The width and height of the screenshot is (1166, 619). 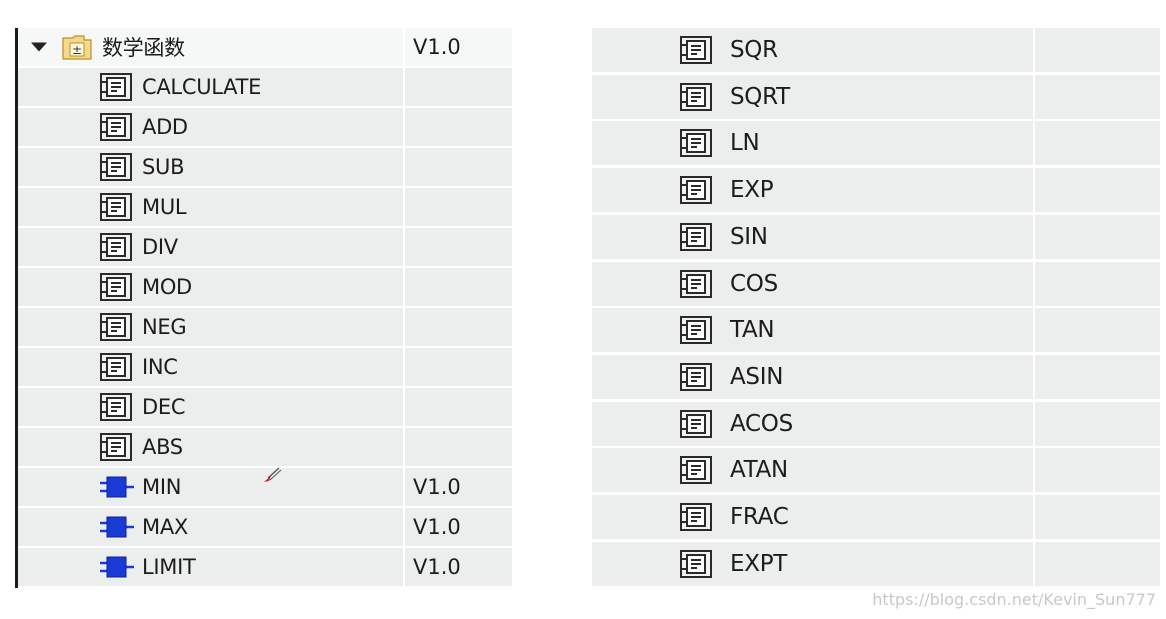 What do you see at coordinates (266, 87) in the screenshot?
I see `list-item: CALCULATE` at bounding box center [266, 87].